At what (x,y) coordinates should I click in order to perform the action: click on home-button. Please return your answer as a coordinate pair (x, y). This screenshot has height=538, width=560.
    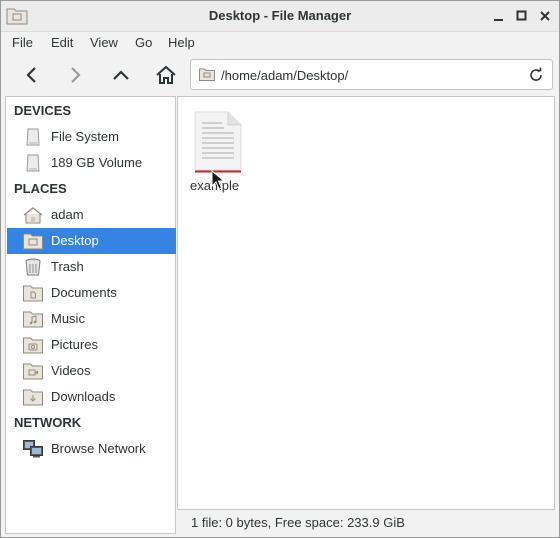
    Looking at the image, I should click on (166, 75).